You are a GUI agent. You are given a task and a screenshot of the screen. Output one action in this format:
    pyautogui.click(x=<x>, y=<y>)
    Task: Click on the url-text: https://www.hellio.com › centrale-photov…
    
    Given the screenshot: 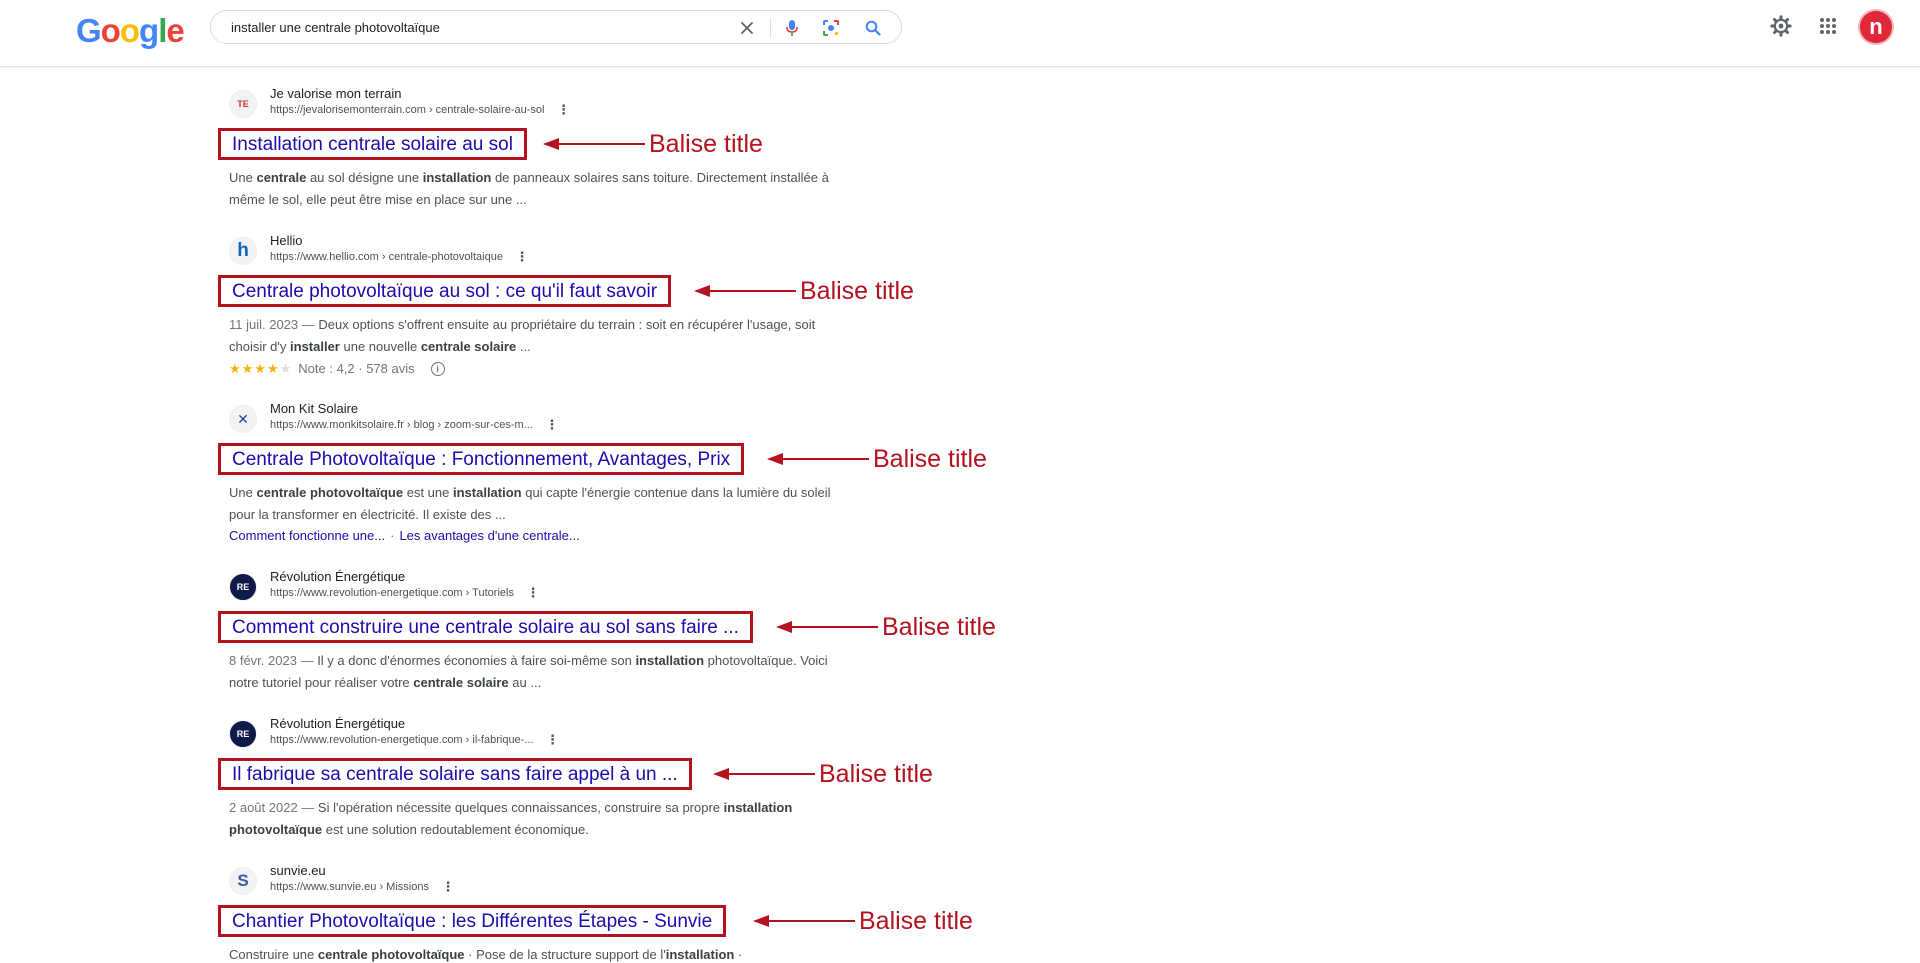 What is the action you would take?
    pyautogui.click(x=386, y=257)
    